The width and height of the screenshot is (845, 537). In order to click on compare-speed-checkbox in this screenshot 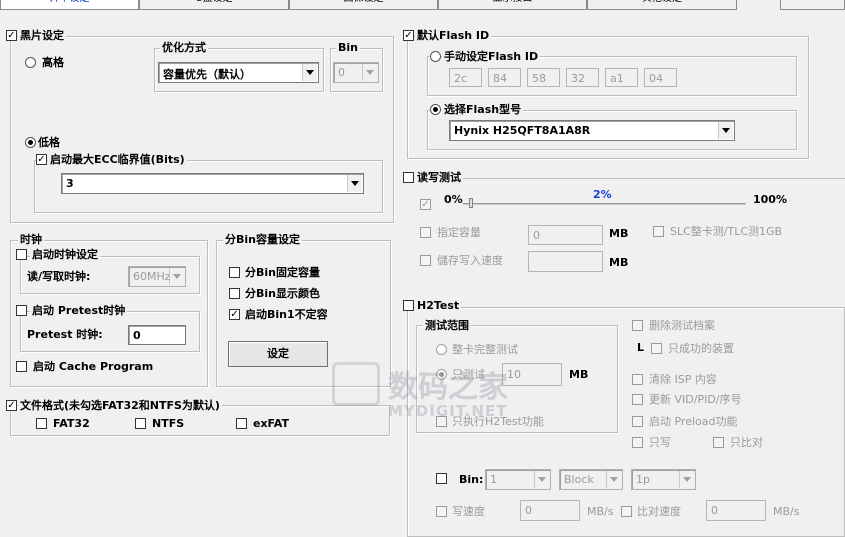, I will do `click(626, 511)`.